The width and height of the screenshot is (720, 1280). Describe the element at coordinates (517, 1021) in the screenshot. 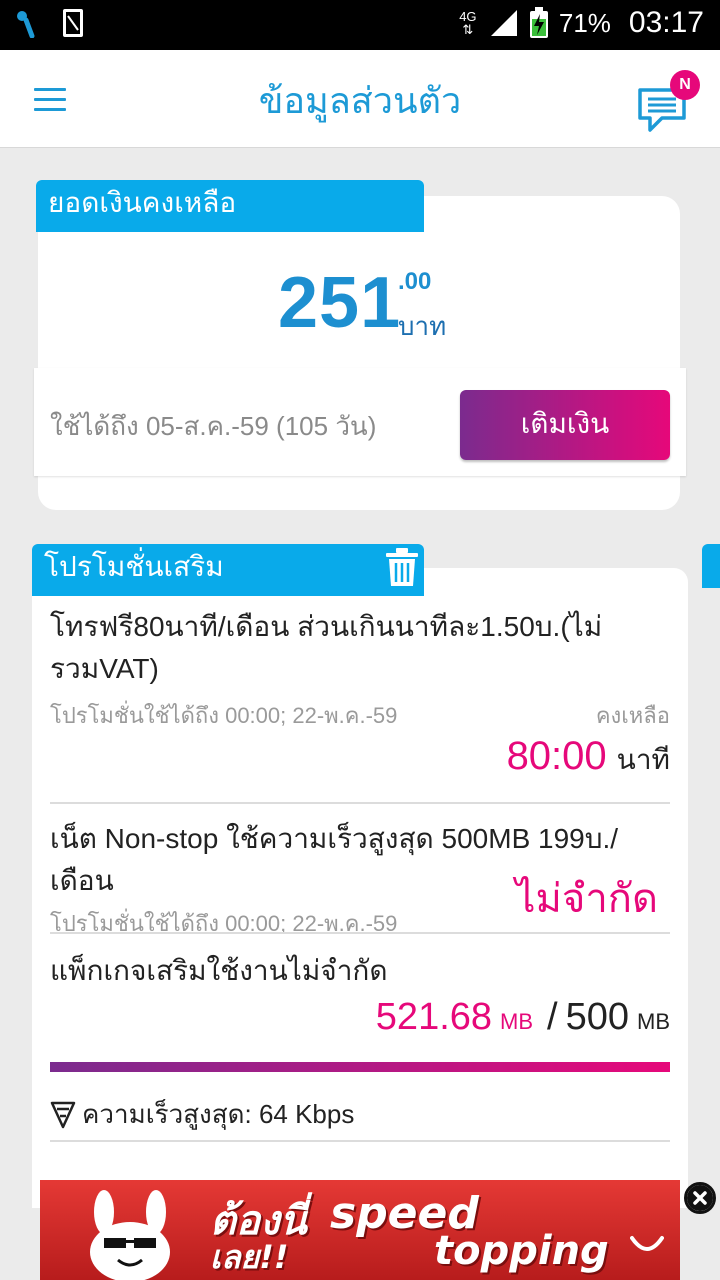

I see `used-data-unit: MB` at that location.